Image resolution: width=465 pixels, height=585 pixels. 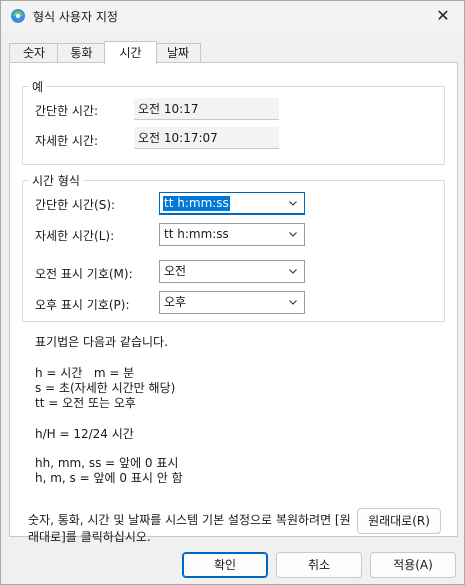 I want to click on long-time-combobox: tt h:mm:ss, so click(x=232, y=234).